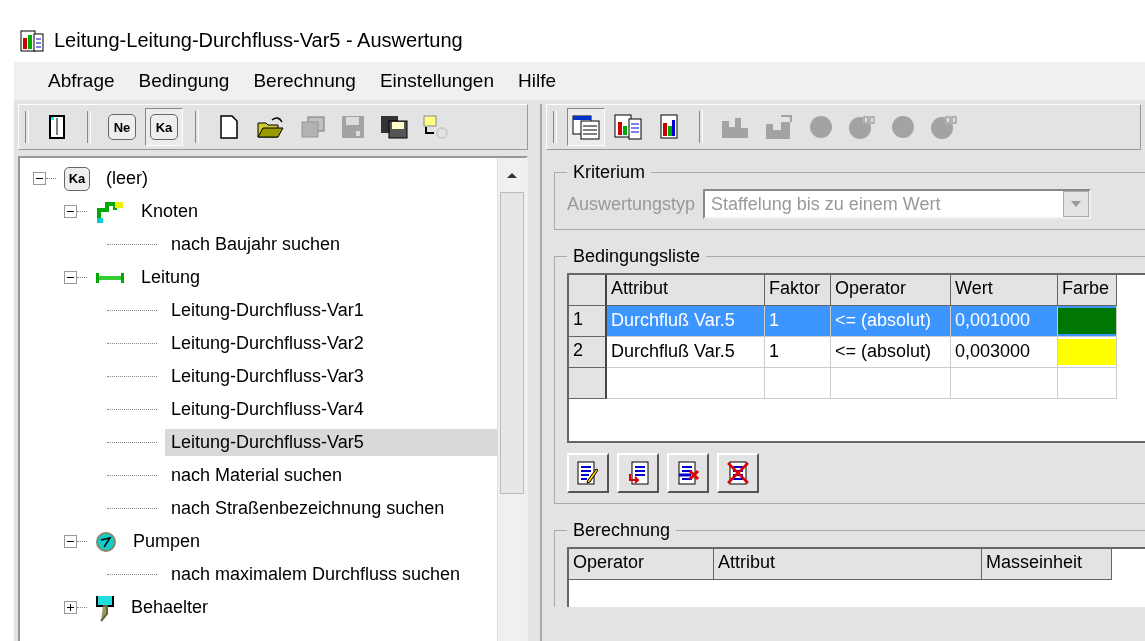 The height and width of the screenshot is (641, 1145). What do you see at coordinates (609, 172) in the screenshot?
I see `group-title: Kriterium` at bounding box center [609, 172].